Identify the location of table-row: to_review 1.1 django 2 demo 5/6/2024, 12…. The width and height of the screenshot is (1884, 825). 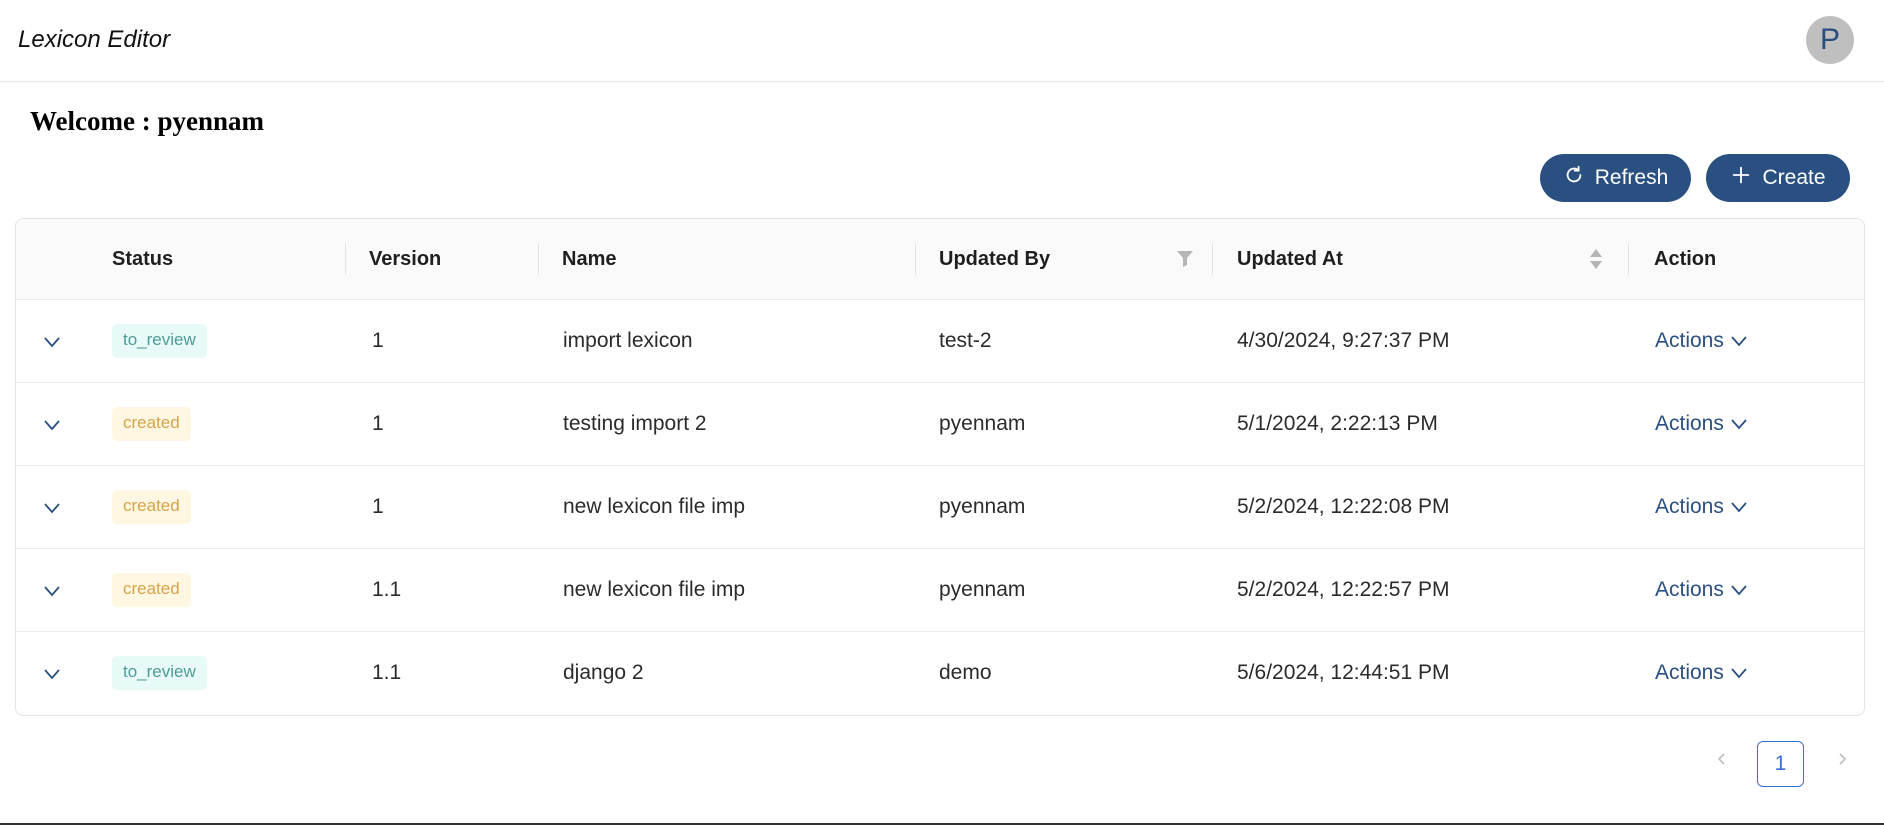
(940, 673).